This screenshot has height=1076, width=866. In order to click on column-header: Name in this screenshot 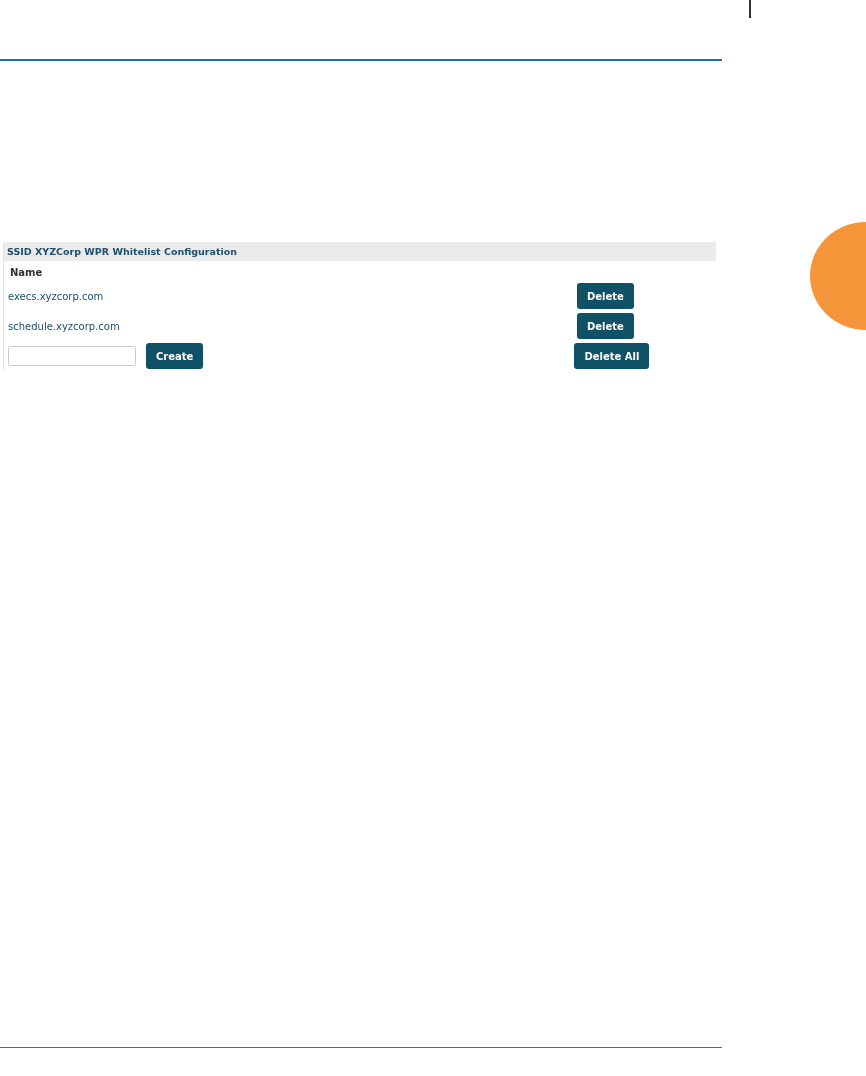, I will do `click(26, 272)`.